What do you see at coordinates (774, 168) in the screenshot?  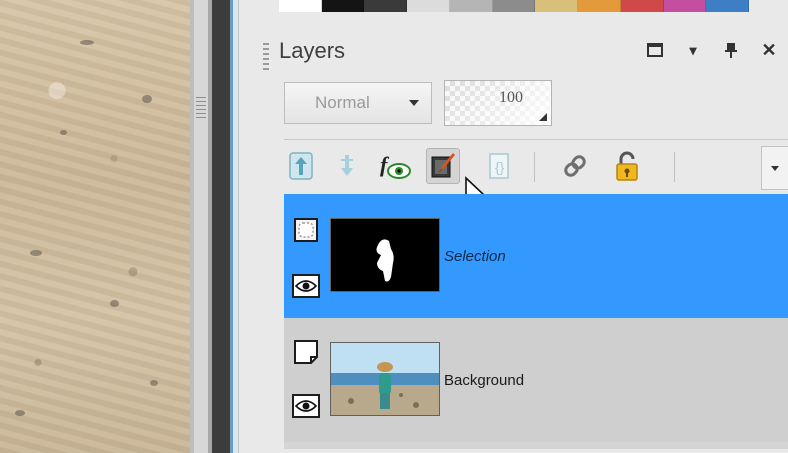 I see `toolbar-overflow-button` at bounding box center [774, 168].